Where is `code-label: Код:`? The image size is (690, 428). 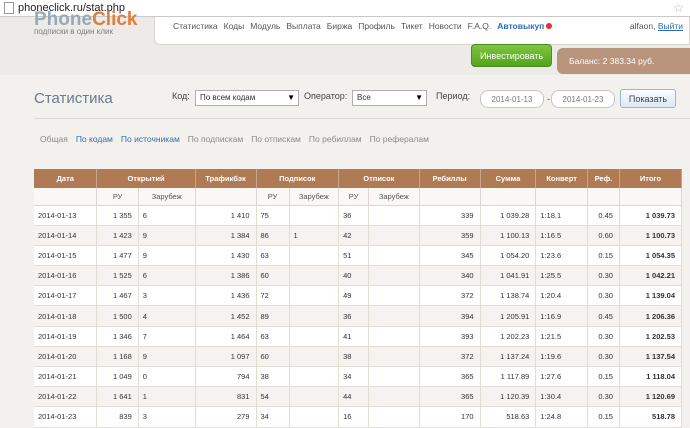
code-label: Код: is located at coordinates (181, 96).